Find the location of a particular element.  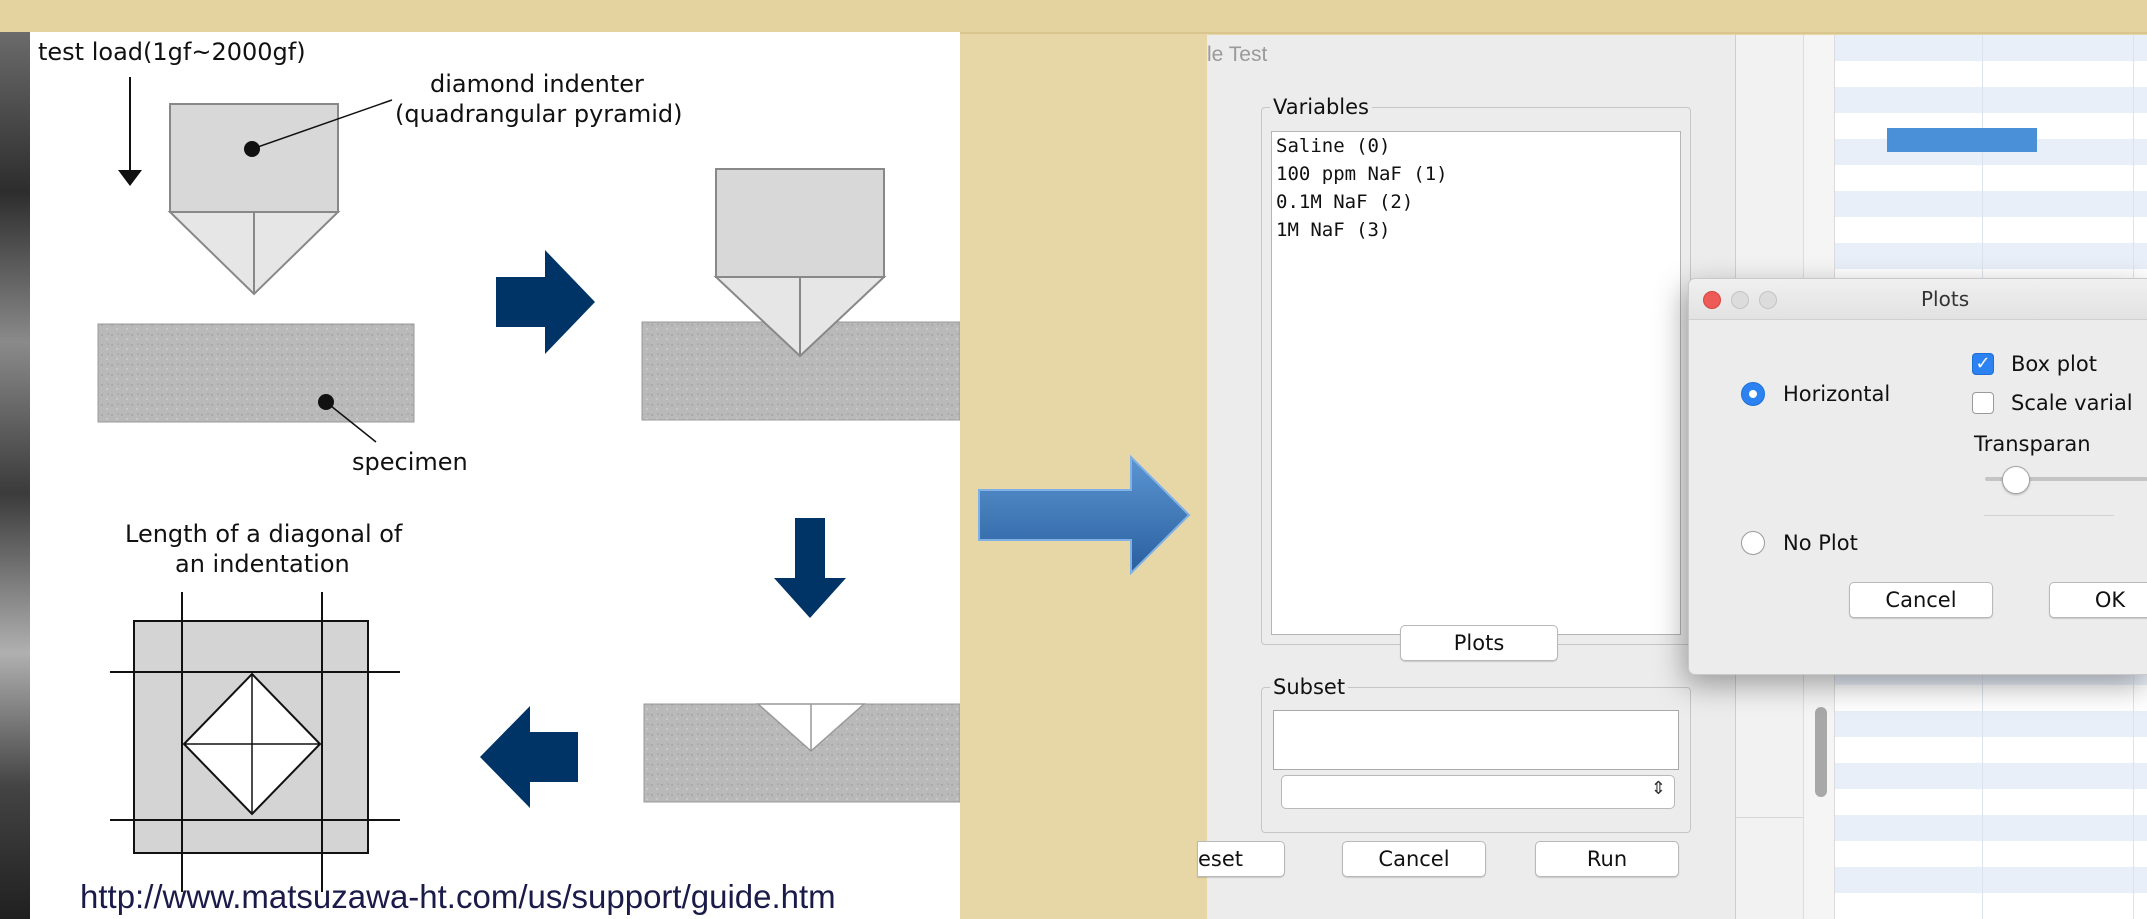

plots-button: Plots is located at coordinates (1479, 643).